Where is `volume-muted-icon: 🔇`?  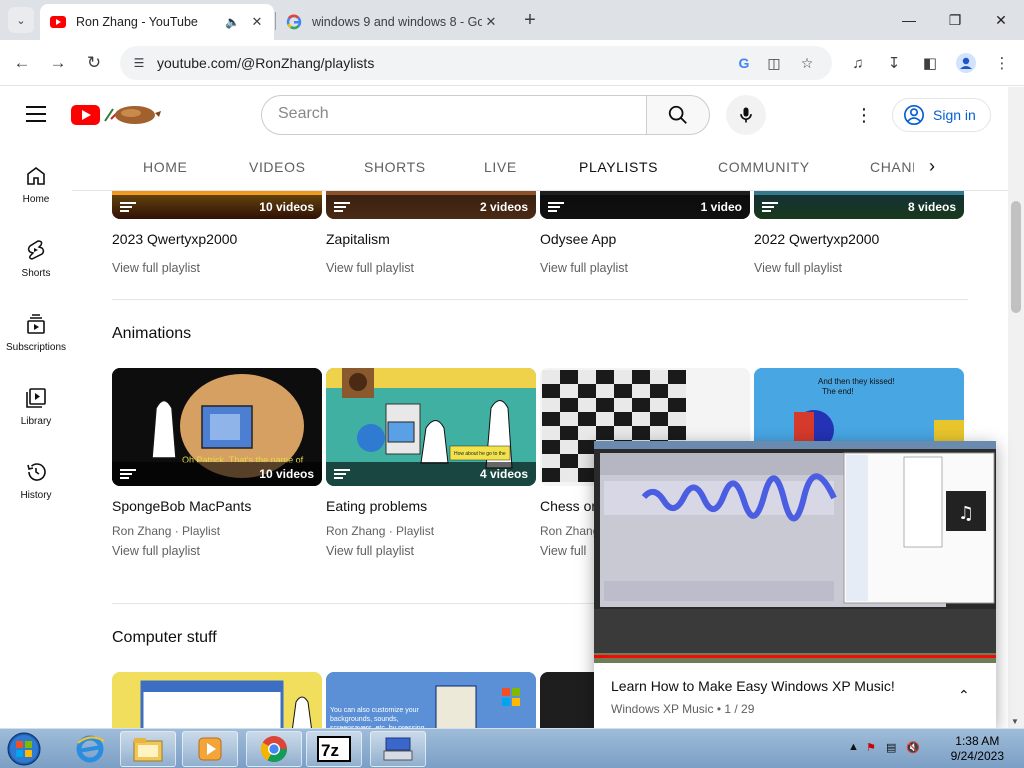 volume-muted-icon: 🔇 is located at coordinates (913, 747).